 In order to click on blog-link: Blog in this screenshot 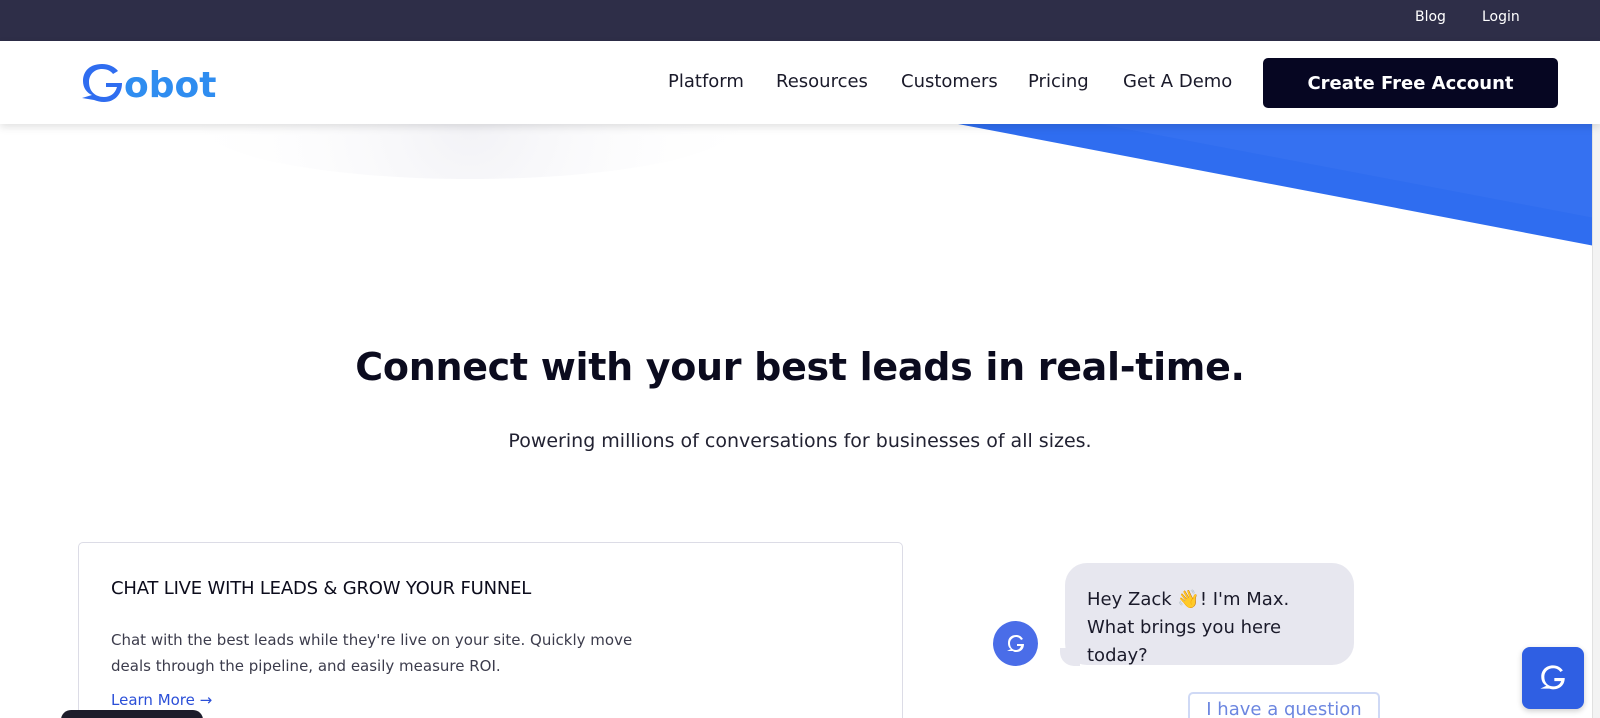, I will do `click(1430, 17)`.